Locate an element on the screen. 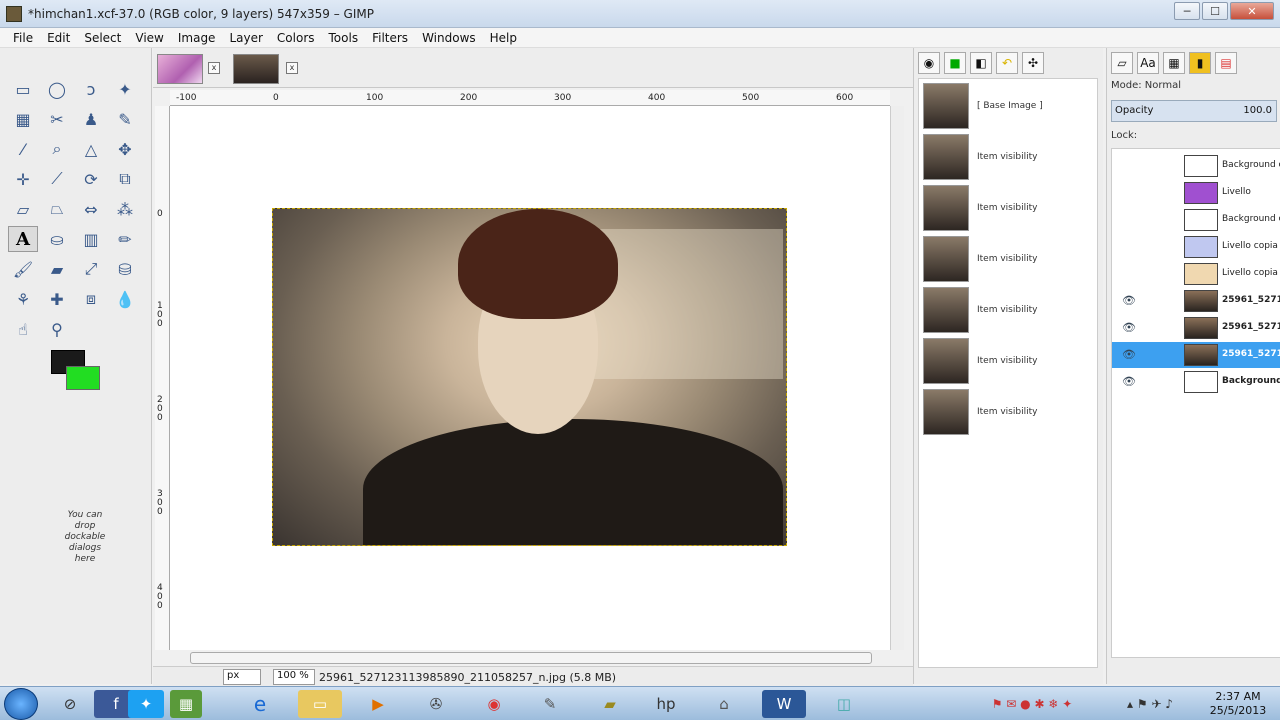 The height and width of the screenshot is (720, 1280). layer-row: Livello is located at coordinates (1196, 193).